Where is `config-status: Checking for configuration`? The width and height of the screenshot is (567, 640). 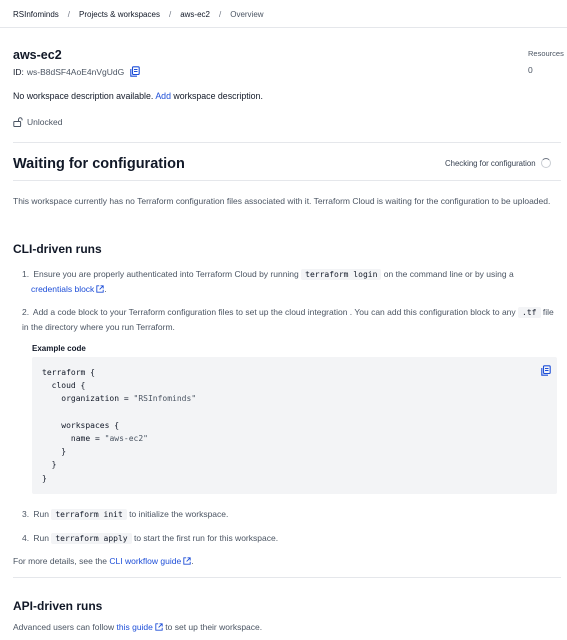
config-status: Checking for configuration is located at coordinates (498, 163).